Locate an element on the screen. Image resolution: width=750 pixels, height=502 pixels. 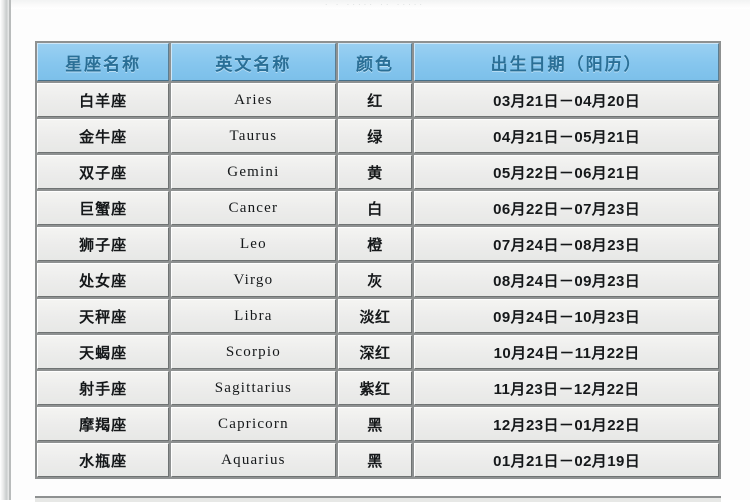
cell-color: 橙 is located at coordinates (375, 244).